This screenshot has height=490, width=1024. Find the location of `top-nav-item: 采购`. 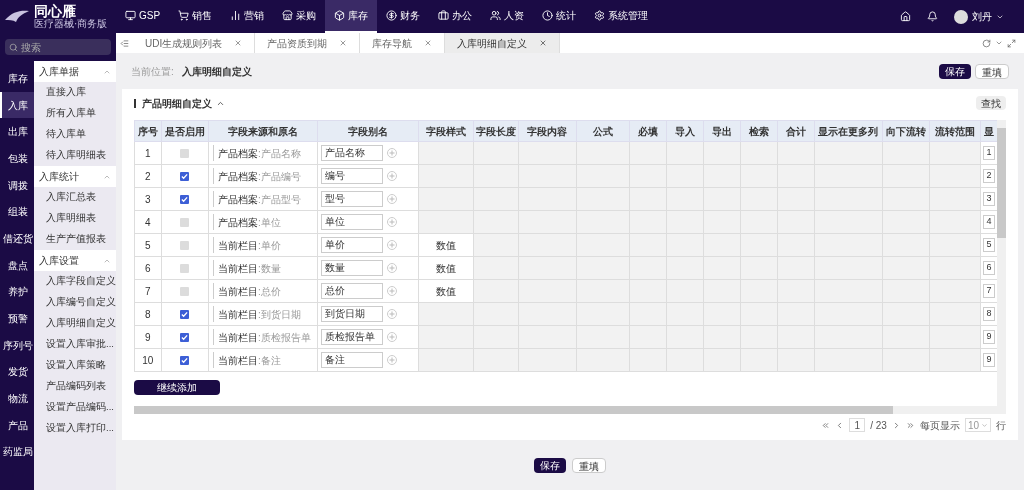

top-nav-item: 采购 is located at coordinates (299, 16).